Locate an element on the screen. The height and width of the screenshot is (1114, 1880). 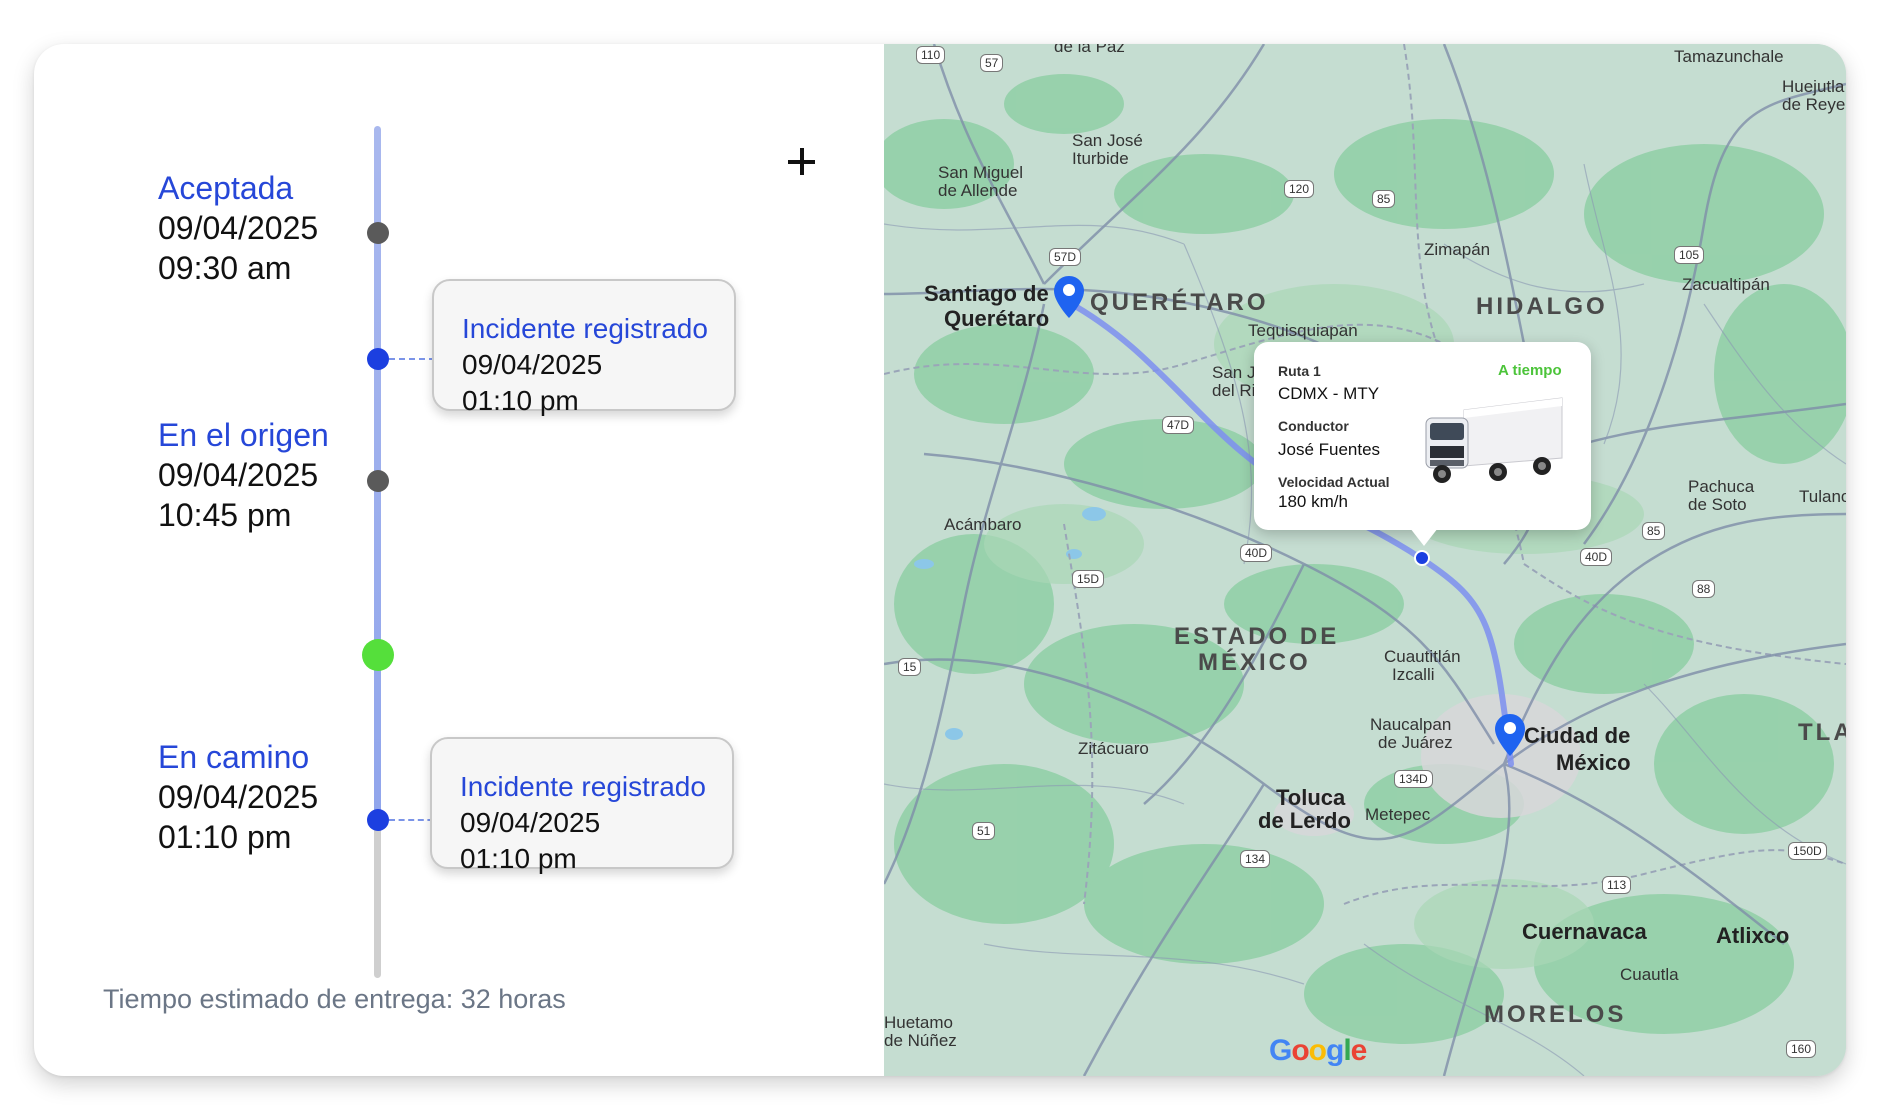
stage-time: 09:30 am is located at coordinates (225, 268).